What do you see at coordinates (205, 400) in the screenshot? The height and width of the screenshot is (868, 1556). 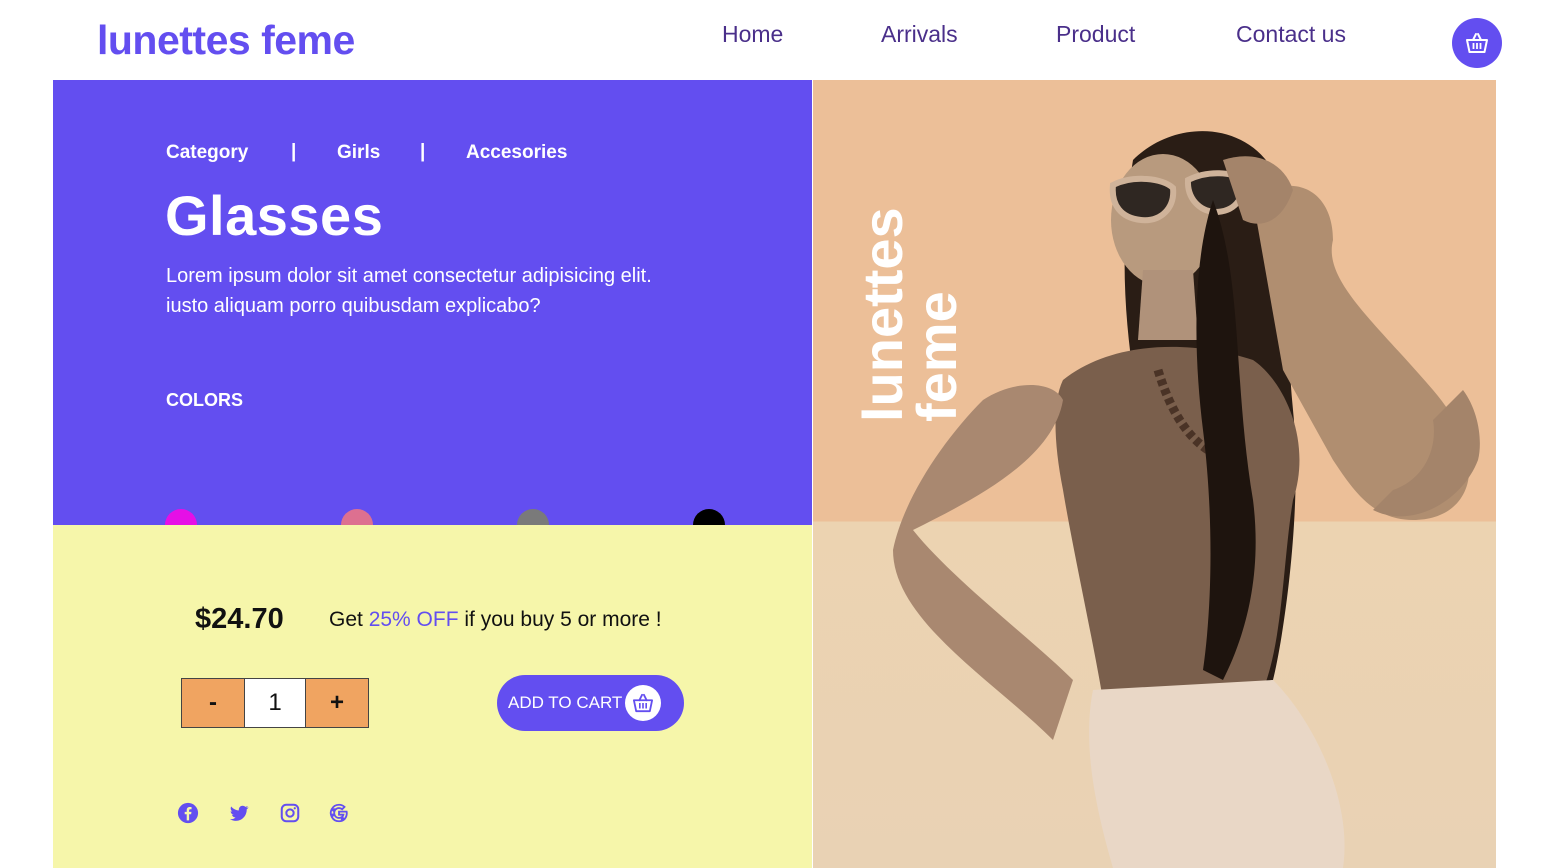 I see `colors-label: COLORS` at bounding box center [205, 400].